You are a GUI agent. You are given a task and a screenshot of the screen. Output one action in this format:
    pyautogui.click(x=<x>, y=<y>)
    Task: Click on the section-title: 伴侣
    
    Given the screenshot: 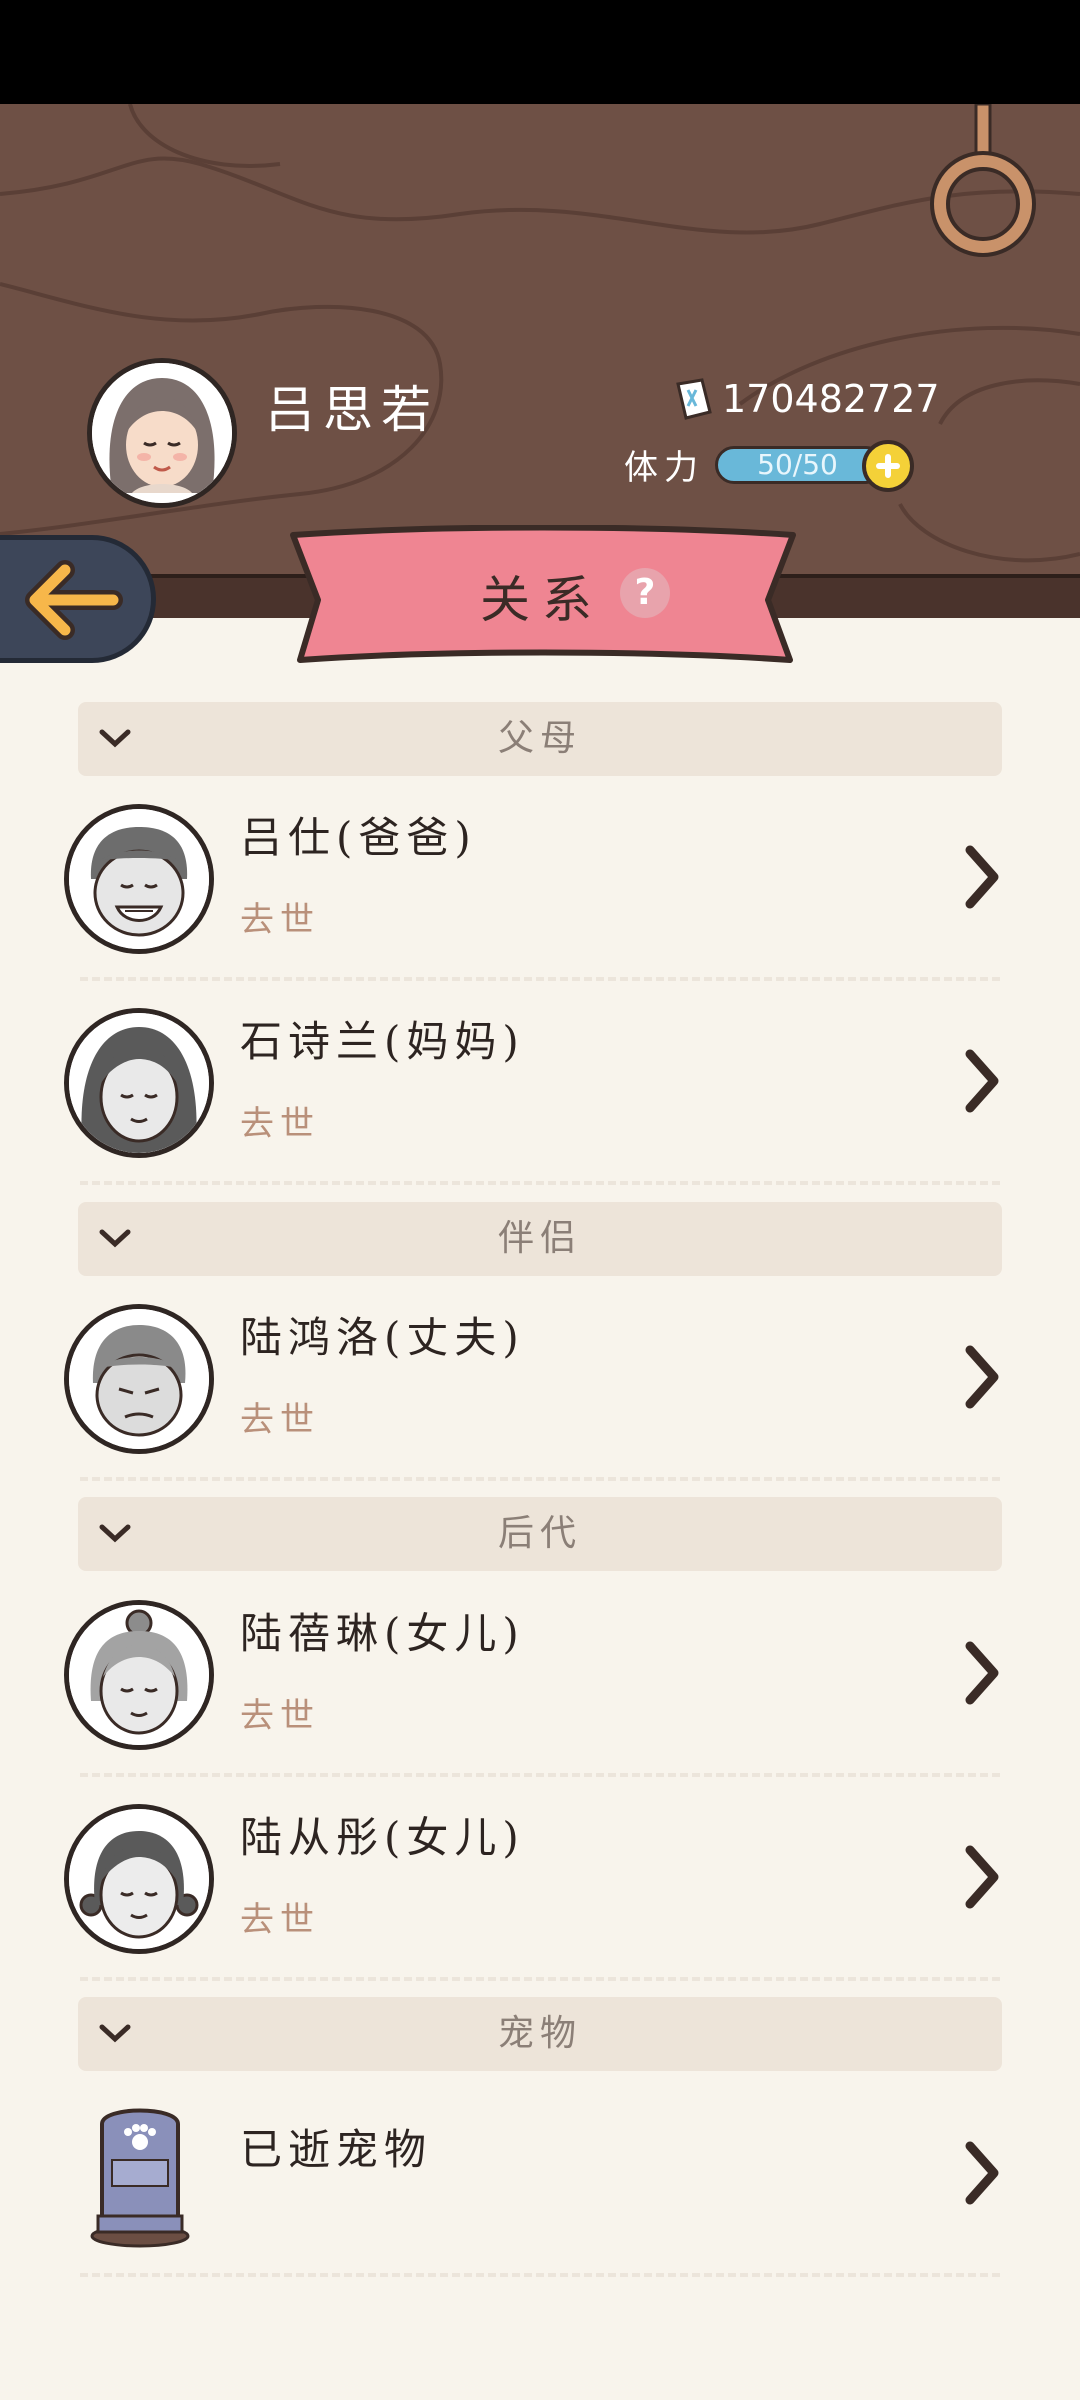 What is the action you would take?
    pyautogui.click(x=539, y=1238)
    